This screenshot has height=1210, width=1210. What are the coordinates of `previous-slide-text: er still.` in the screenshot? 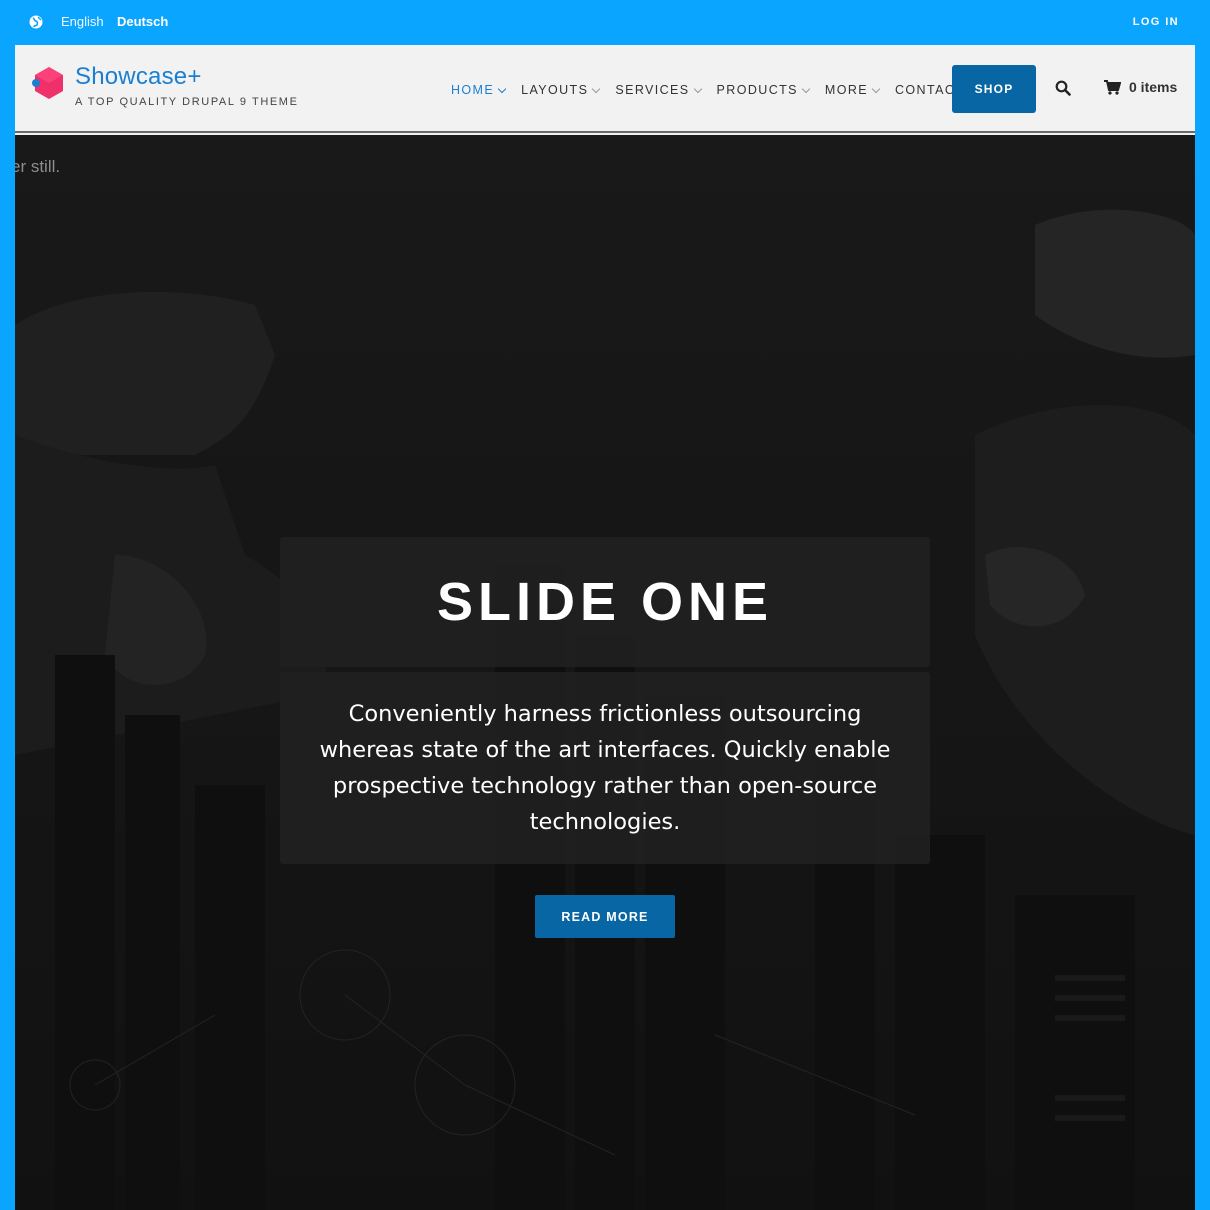 It's located at (38, 166).